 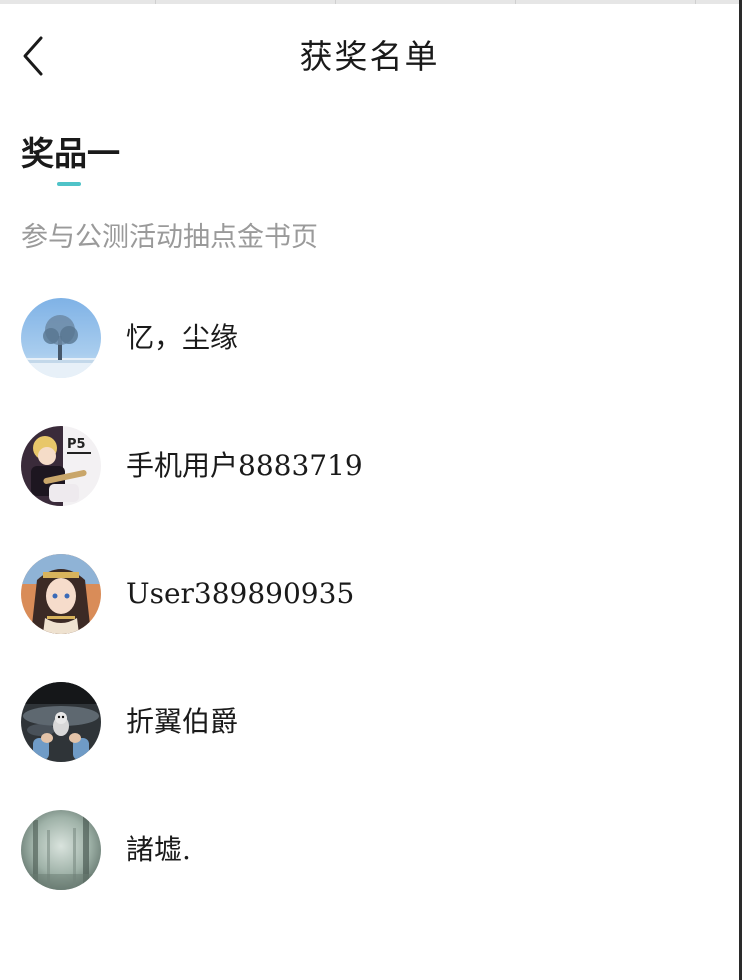 I want to click on page-title: 获奖名单, so click(x=369, y=56).